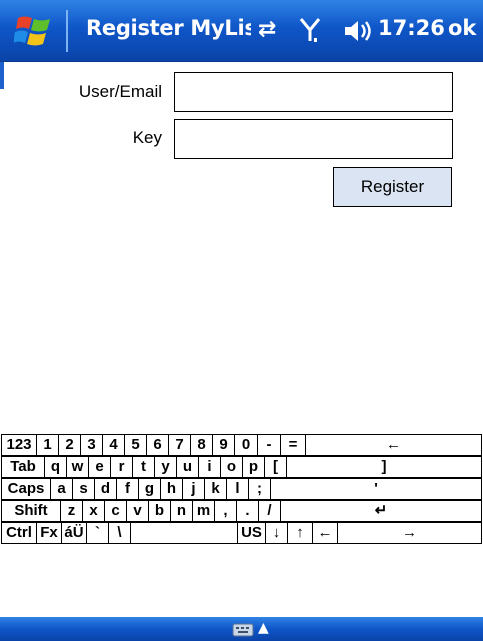 The height and width of the screenshot is (641, 483). Describe the element at coordinates (31, 511) in the screenshot. I see `key-shift: Shift` at that location.